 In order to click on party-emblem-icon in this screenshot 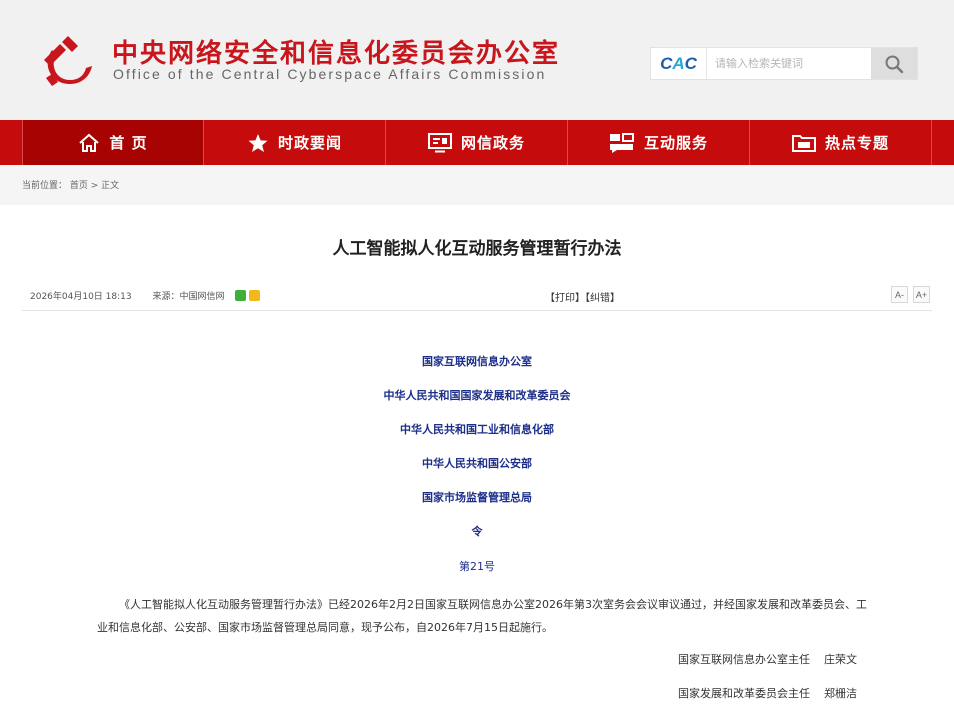, I will do `click(68, 60)`.